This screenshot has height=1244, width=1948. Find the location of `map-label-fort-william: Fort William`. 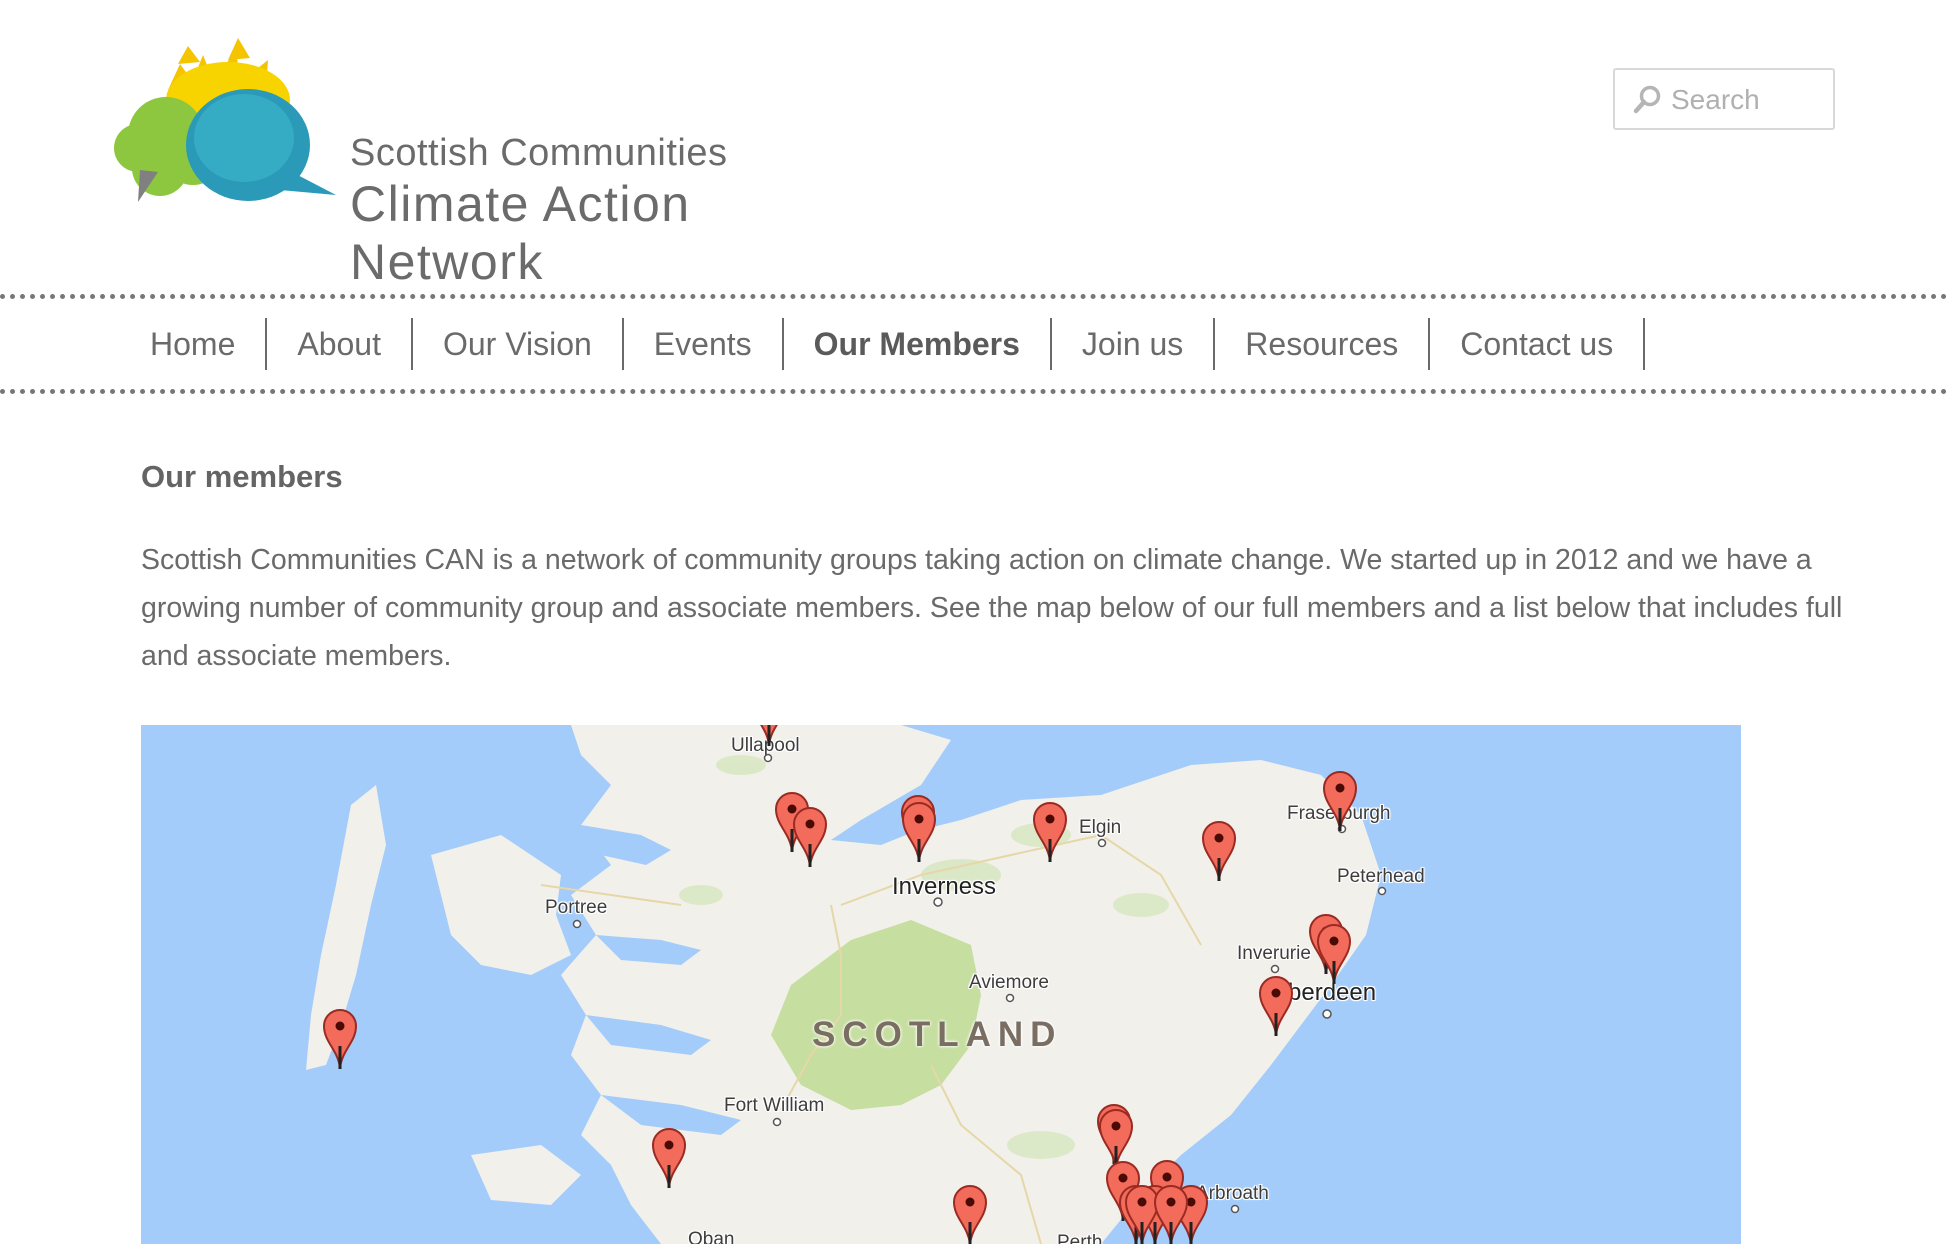

map-label-fort-william: Fort William is located at coordinates (774, 1105).